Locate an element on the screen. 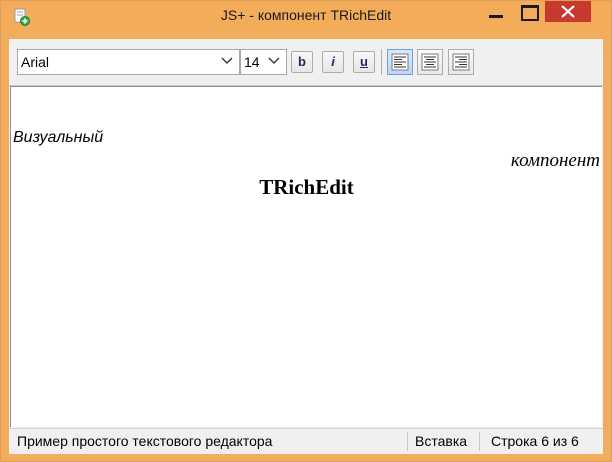 This screenshot has height=462, width=612. status-message: Пример простого текстового редактора is located at coordinates (145, 441).